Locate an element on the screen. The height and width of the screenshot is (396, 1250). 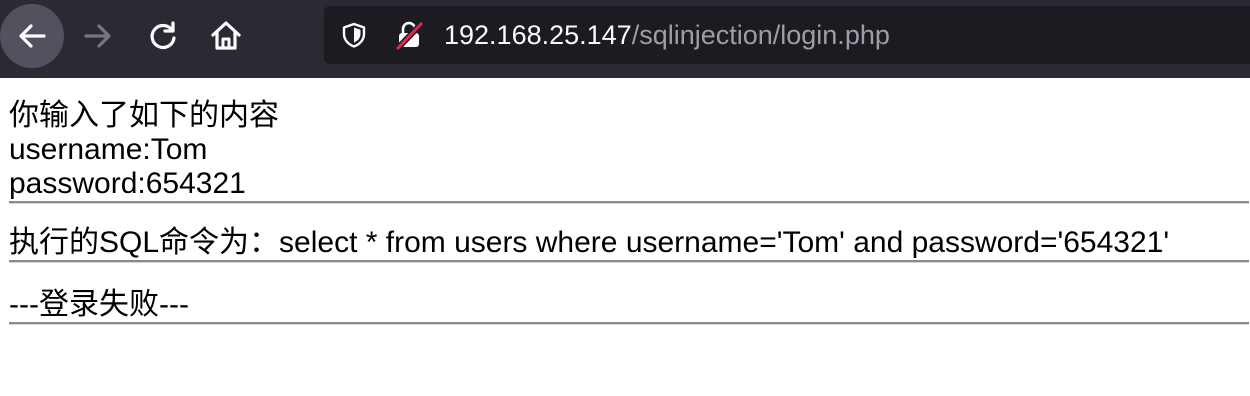
url-host: 192.168.25.147 is located at coordinates (538, 35).